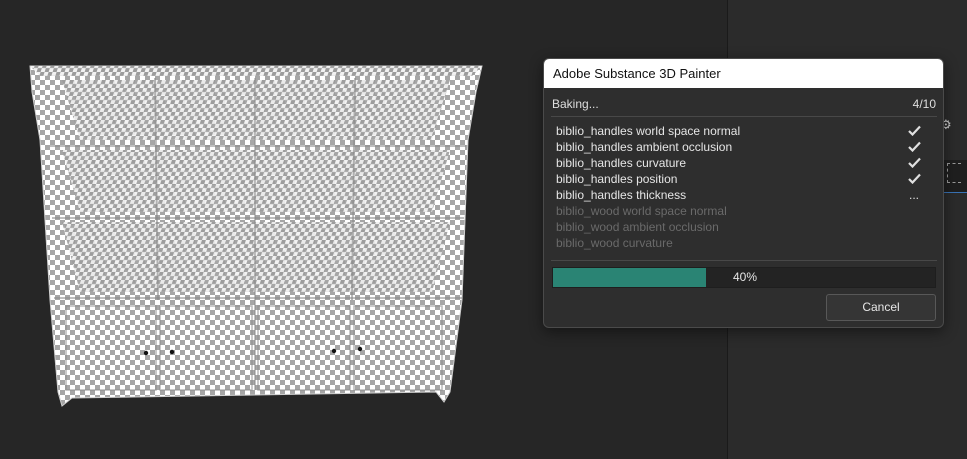 Image resolution: width=967 pixels, height=459 pixels. What do you see at coordinates (741, 148) in the screenshot?
I see `bake-item: biblio_handles ambient occlusion` at bounding box center [741, 148].